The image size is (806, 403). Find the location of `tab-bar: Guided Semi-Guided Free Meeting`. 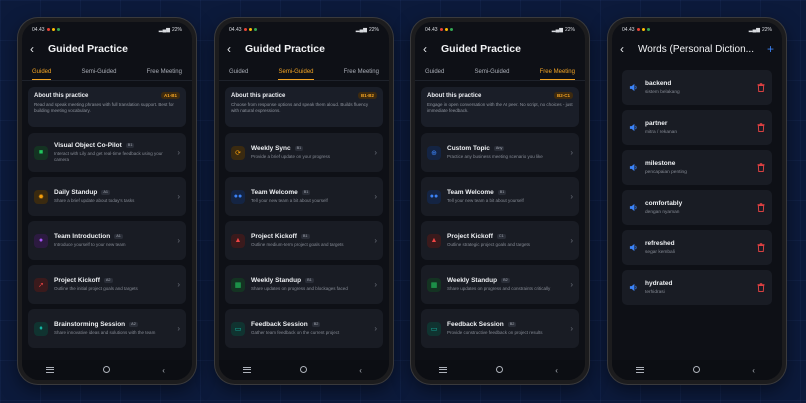

tab-bar: Guided Semi-Guided Free Meeting is located at coordinates (500, 71).